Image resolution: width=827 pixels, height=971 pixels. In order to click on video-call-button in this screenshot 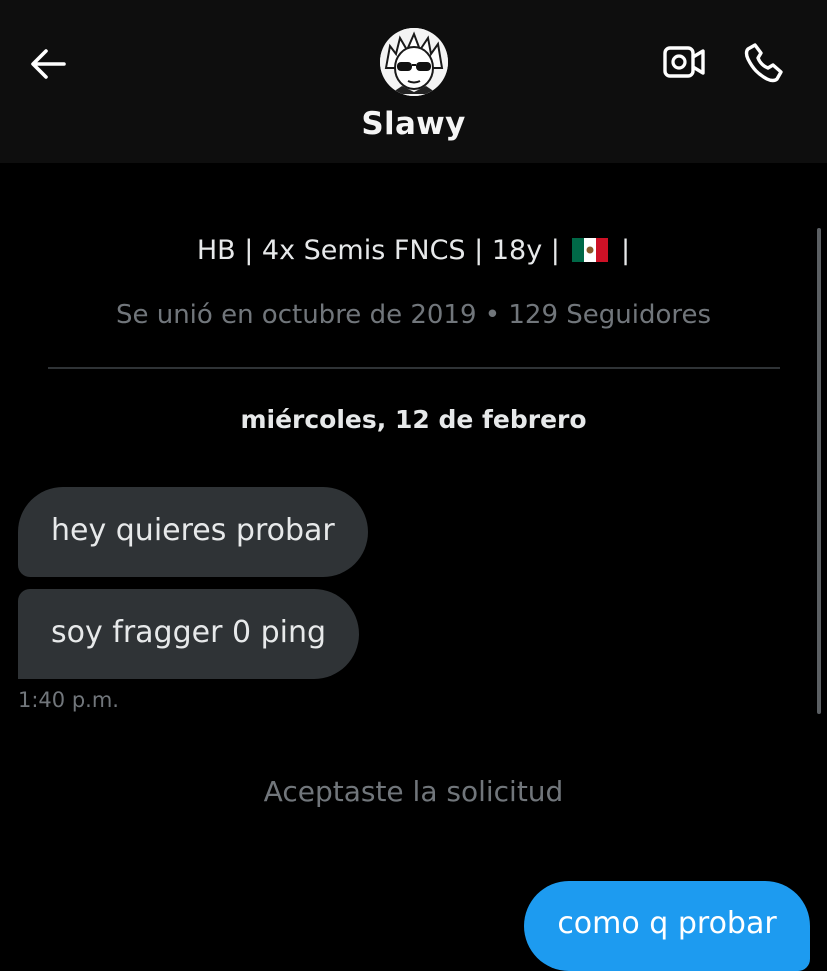, I will do `click(684, 62)`.